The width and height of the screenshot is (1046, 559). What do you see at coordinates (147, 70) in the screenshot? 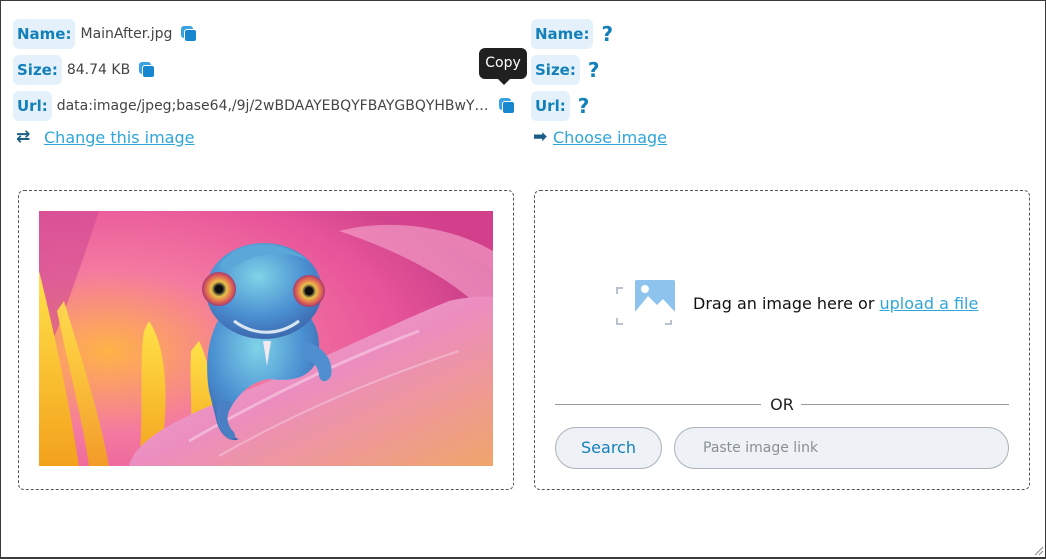
I see `copy-size-icon` at bounding box center [147, 70].